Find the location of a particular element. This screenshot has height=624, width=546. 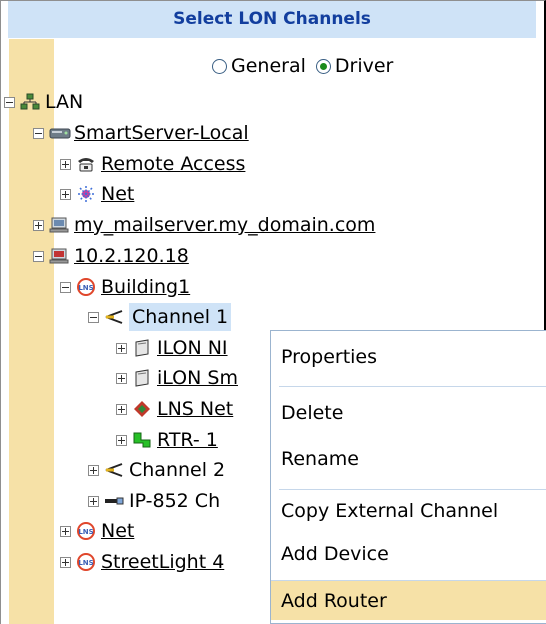

server-icon is located at coordinates (60, 133).